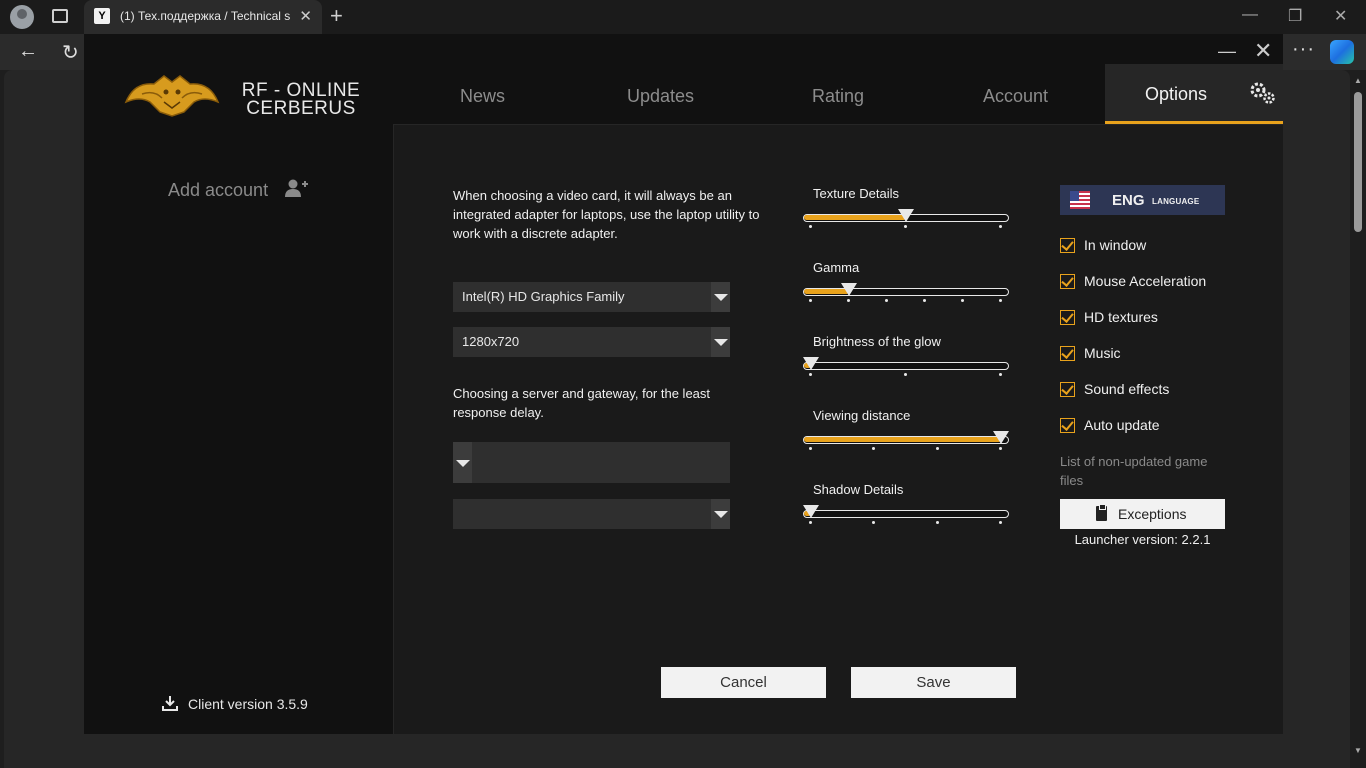 Image resolution: width=1366 pixels, height=768 pixels. What do you see at coordinates (1080, 200) in the screenshot?
I see `us-flag-icon` at bounding box center [1080, 200].